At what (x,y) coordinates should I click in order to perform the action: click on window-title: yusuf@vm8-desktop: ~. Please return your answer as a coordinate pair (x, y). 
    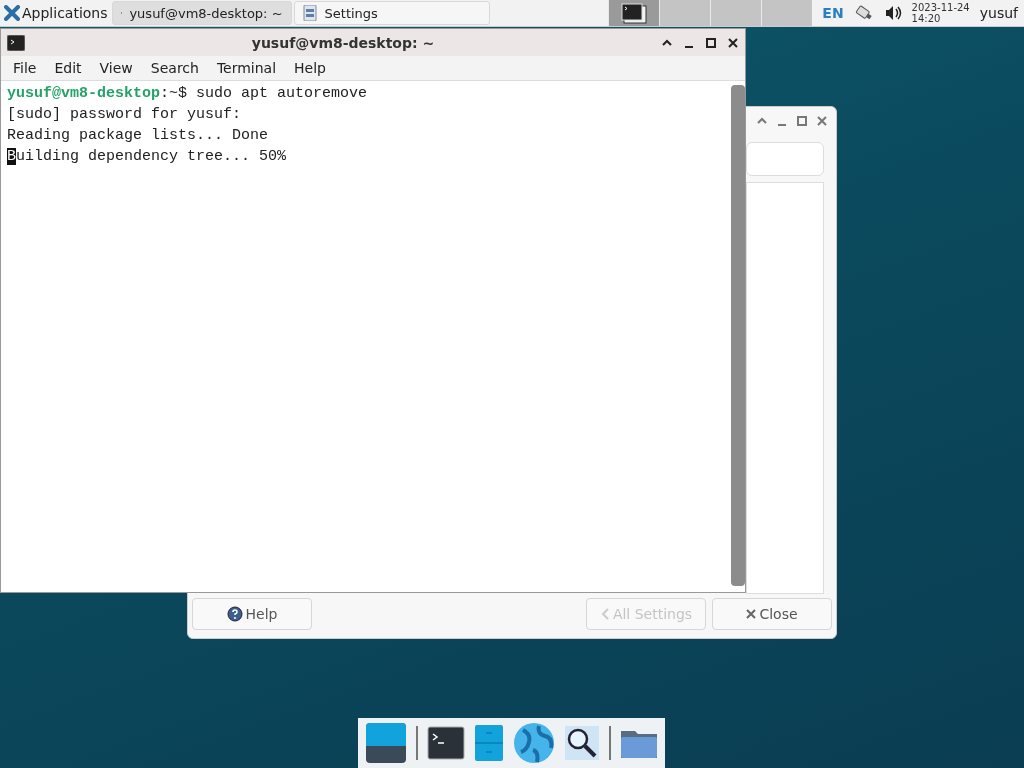
    Looking at the image, I should click on (343, 42).